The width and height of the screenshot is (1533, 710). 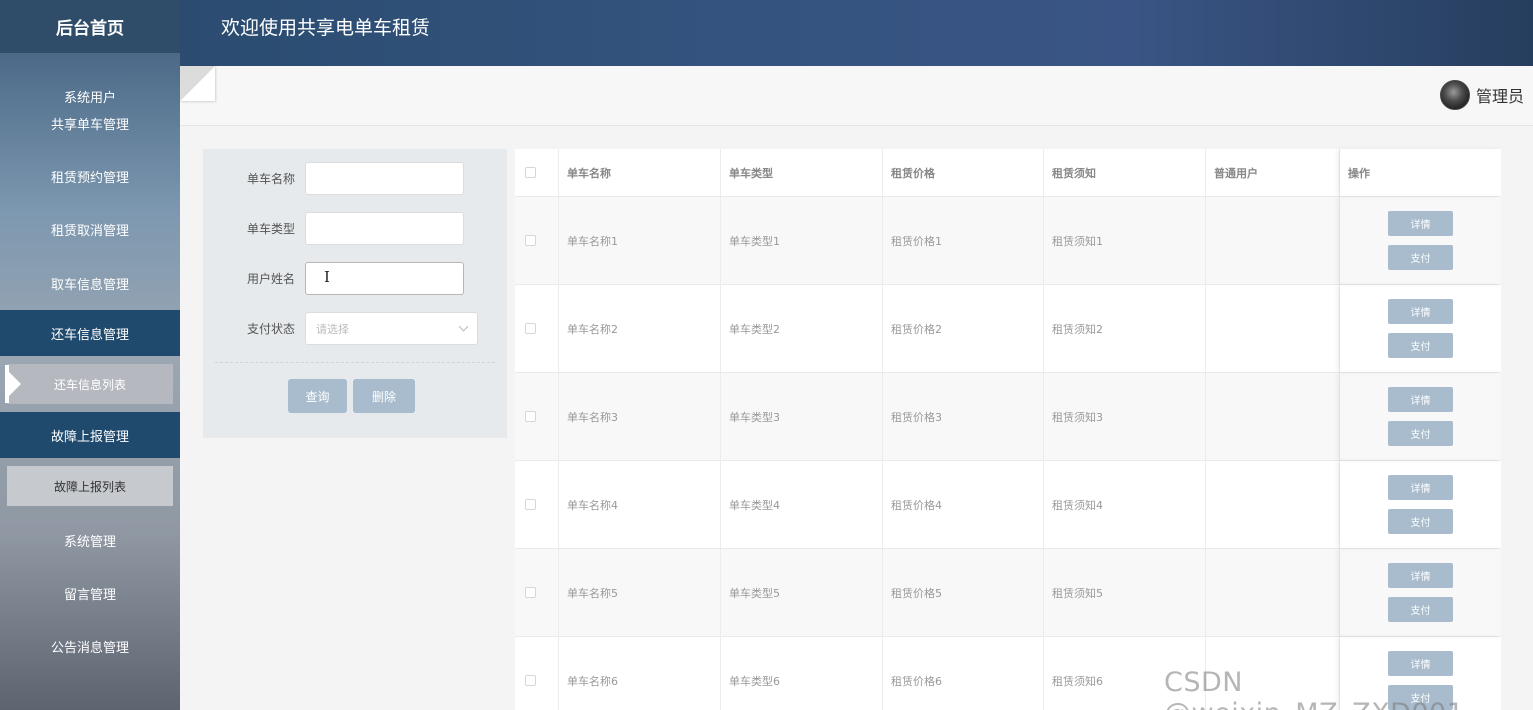 What do you see at coordinates (1125, 240) in the screenshot?
I see `cell-rental-notice: 租赁须知1` at bounding box center [1125, 240].